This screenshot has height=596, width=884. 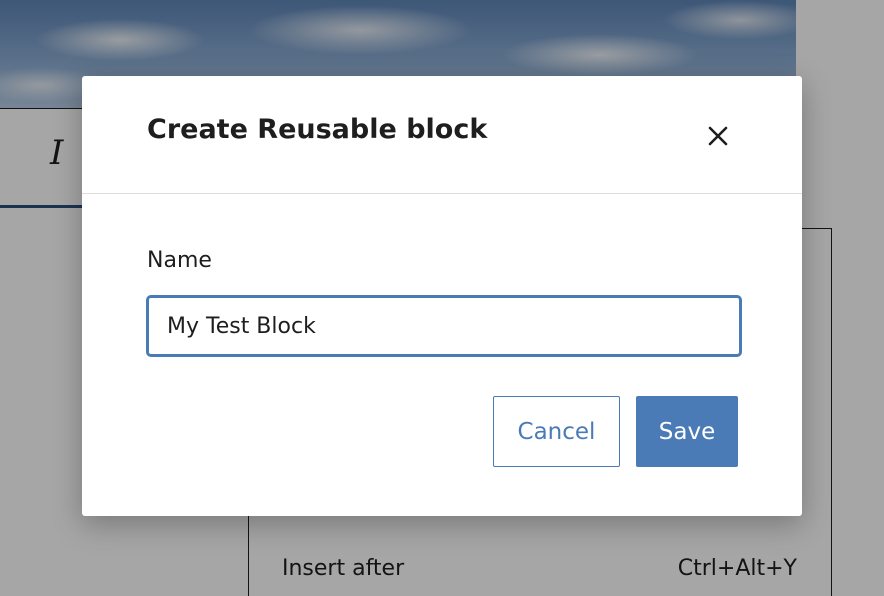 I want to click on close-icon, so click(x=718, y=136).